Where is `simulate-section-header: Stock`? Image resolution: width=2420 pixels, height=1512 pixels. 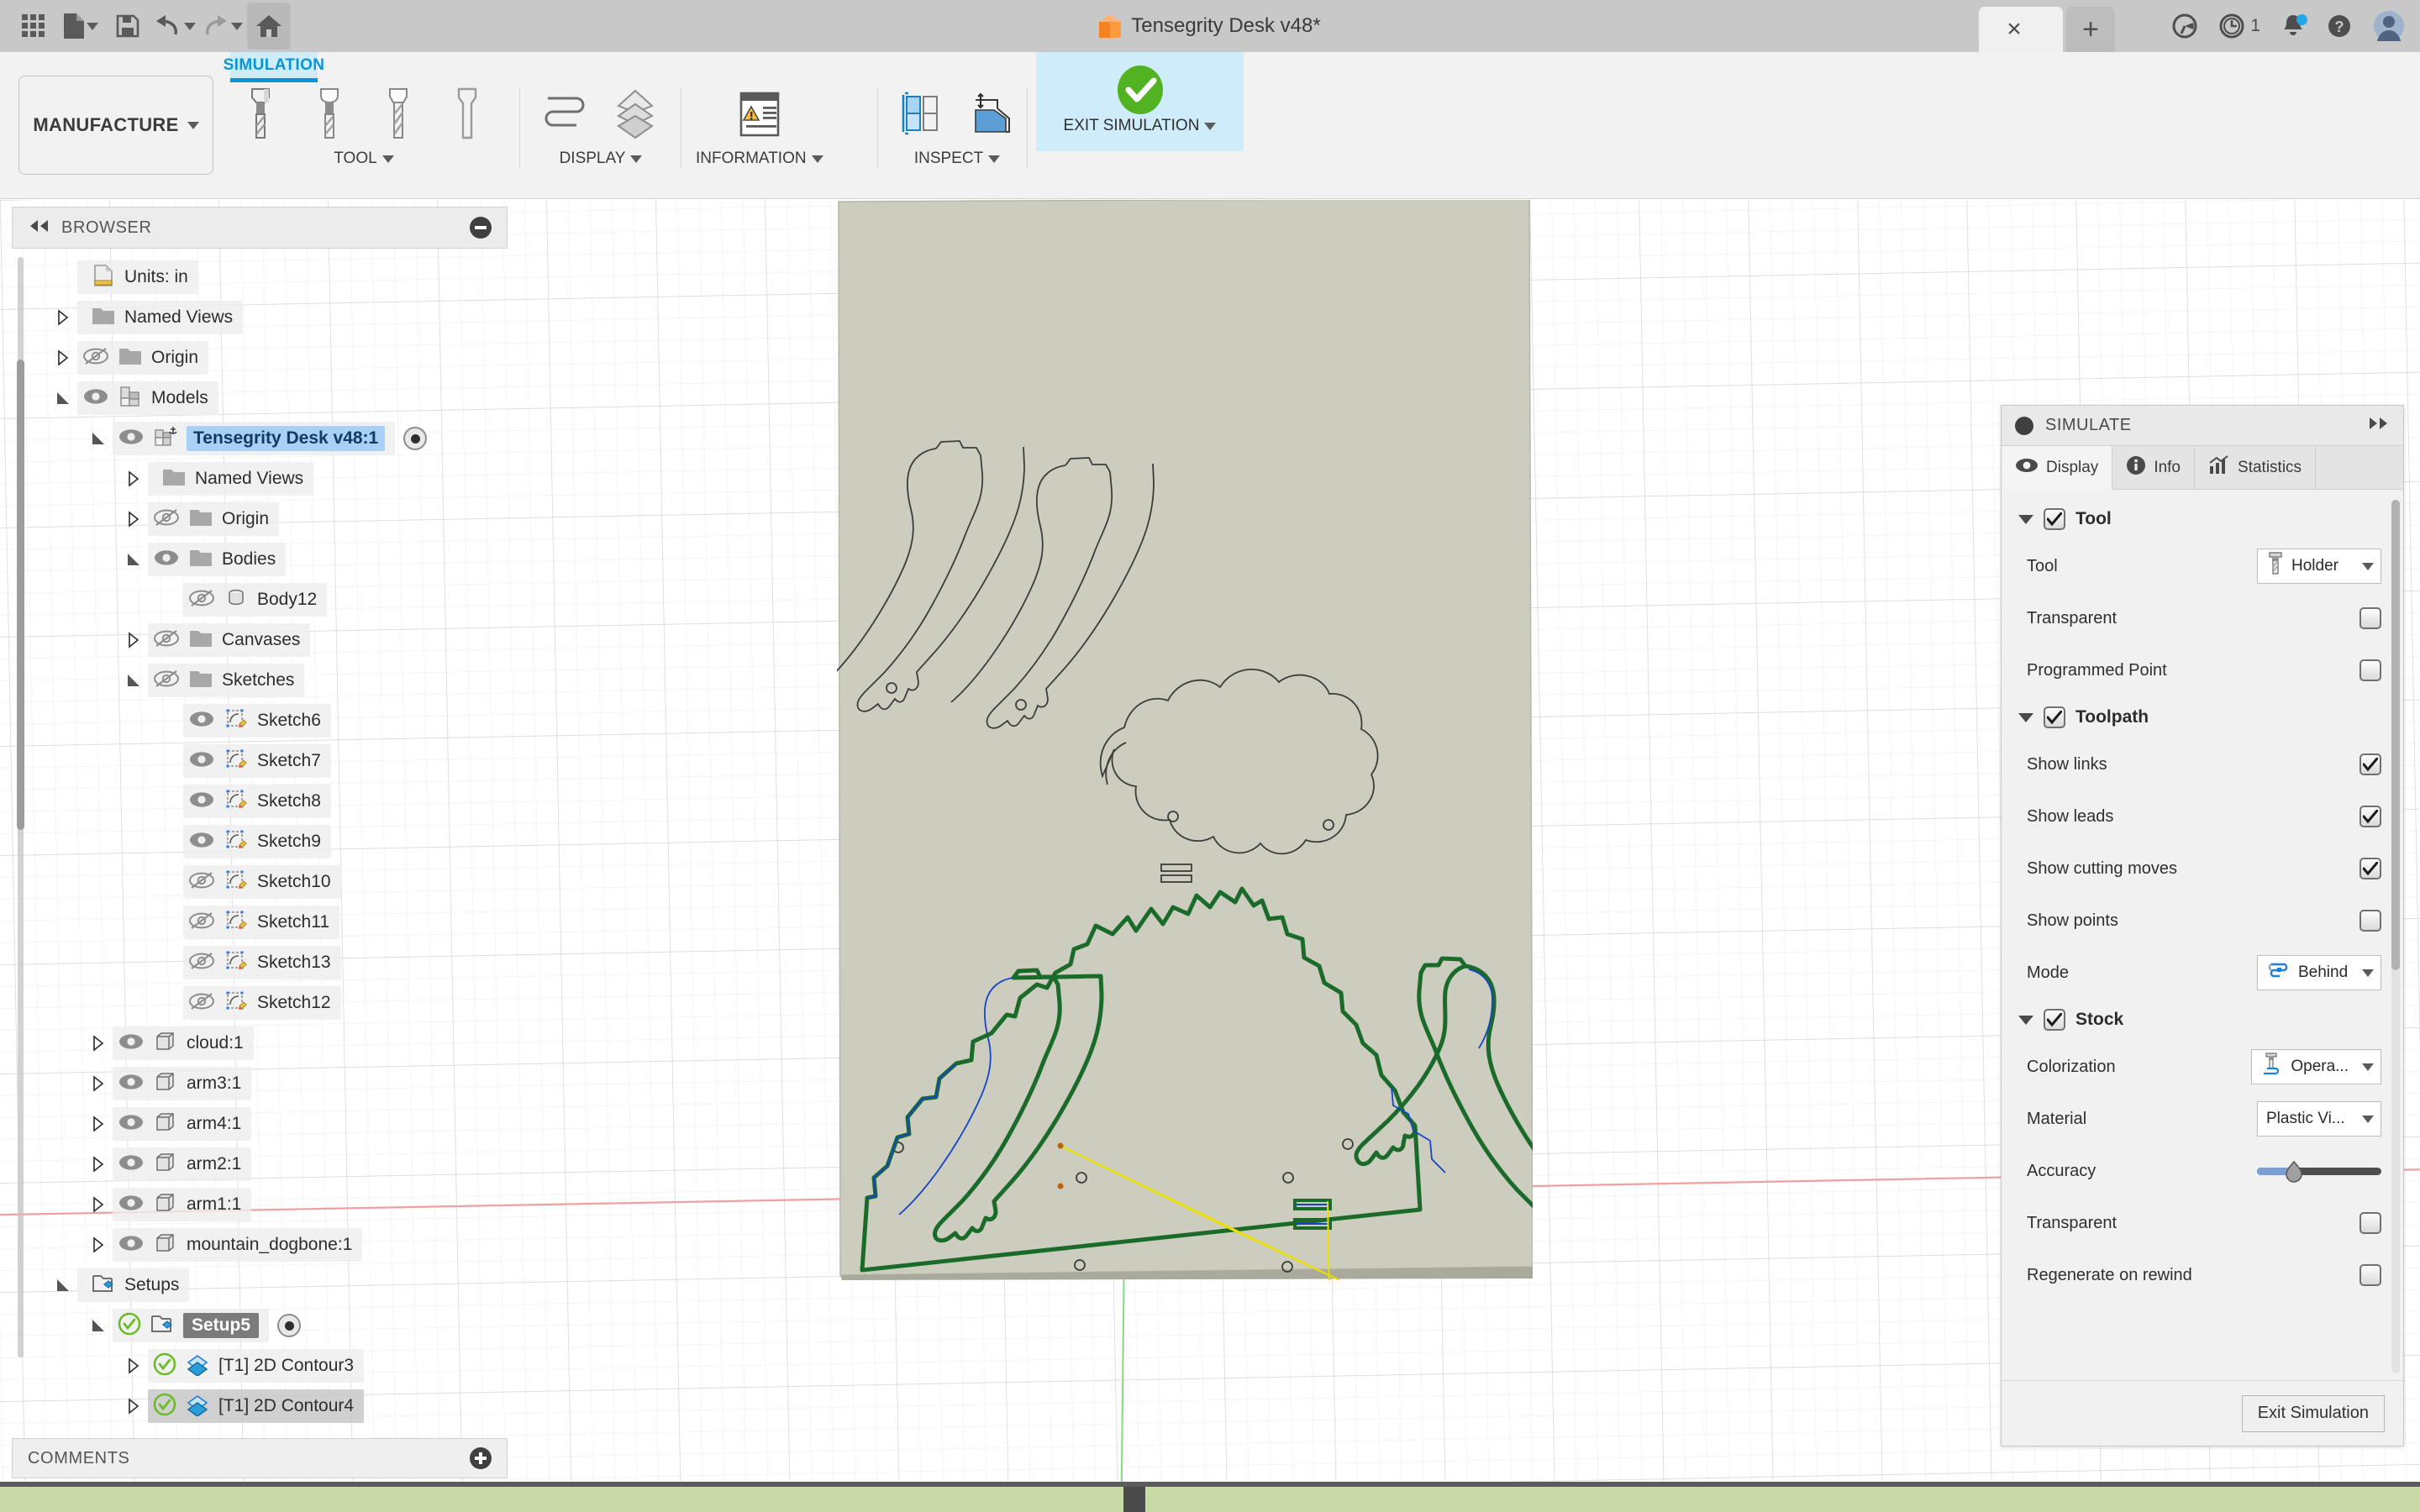
simulate-section-header: Stock is located at coordinates (2203, 1020).